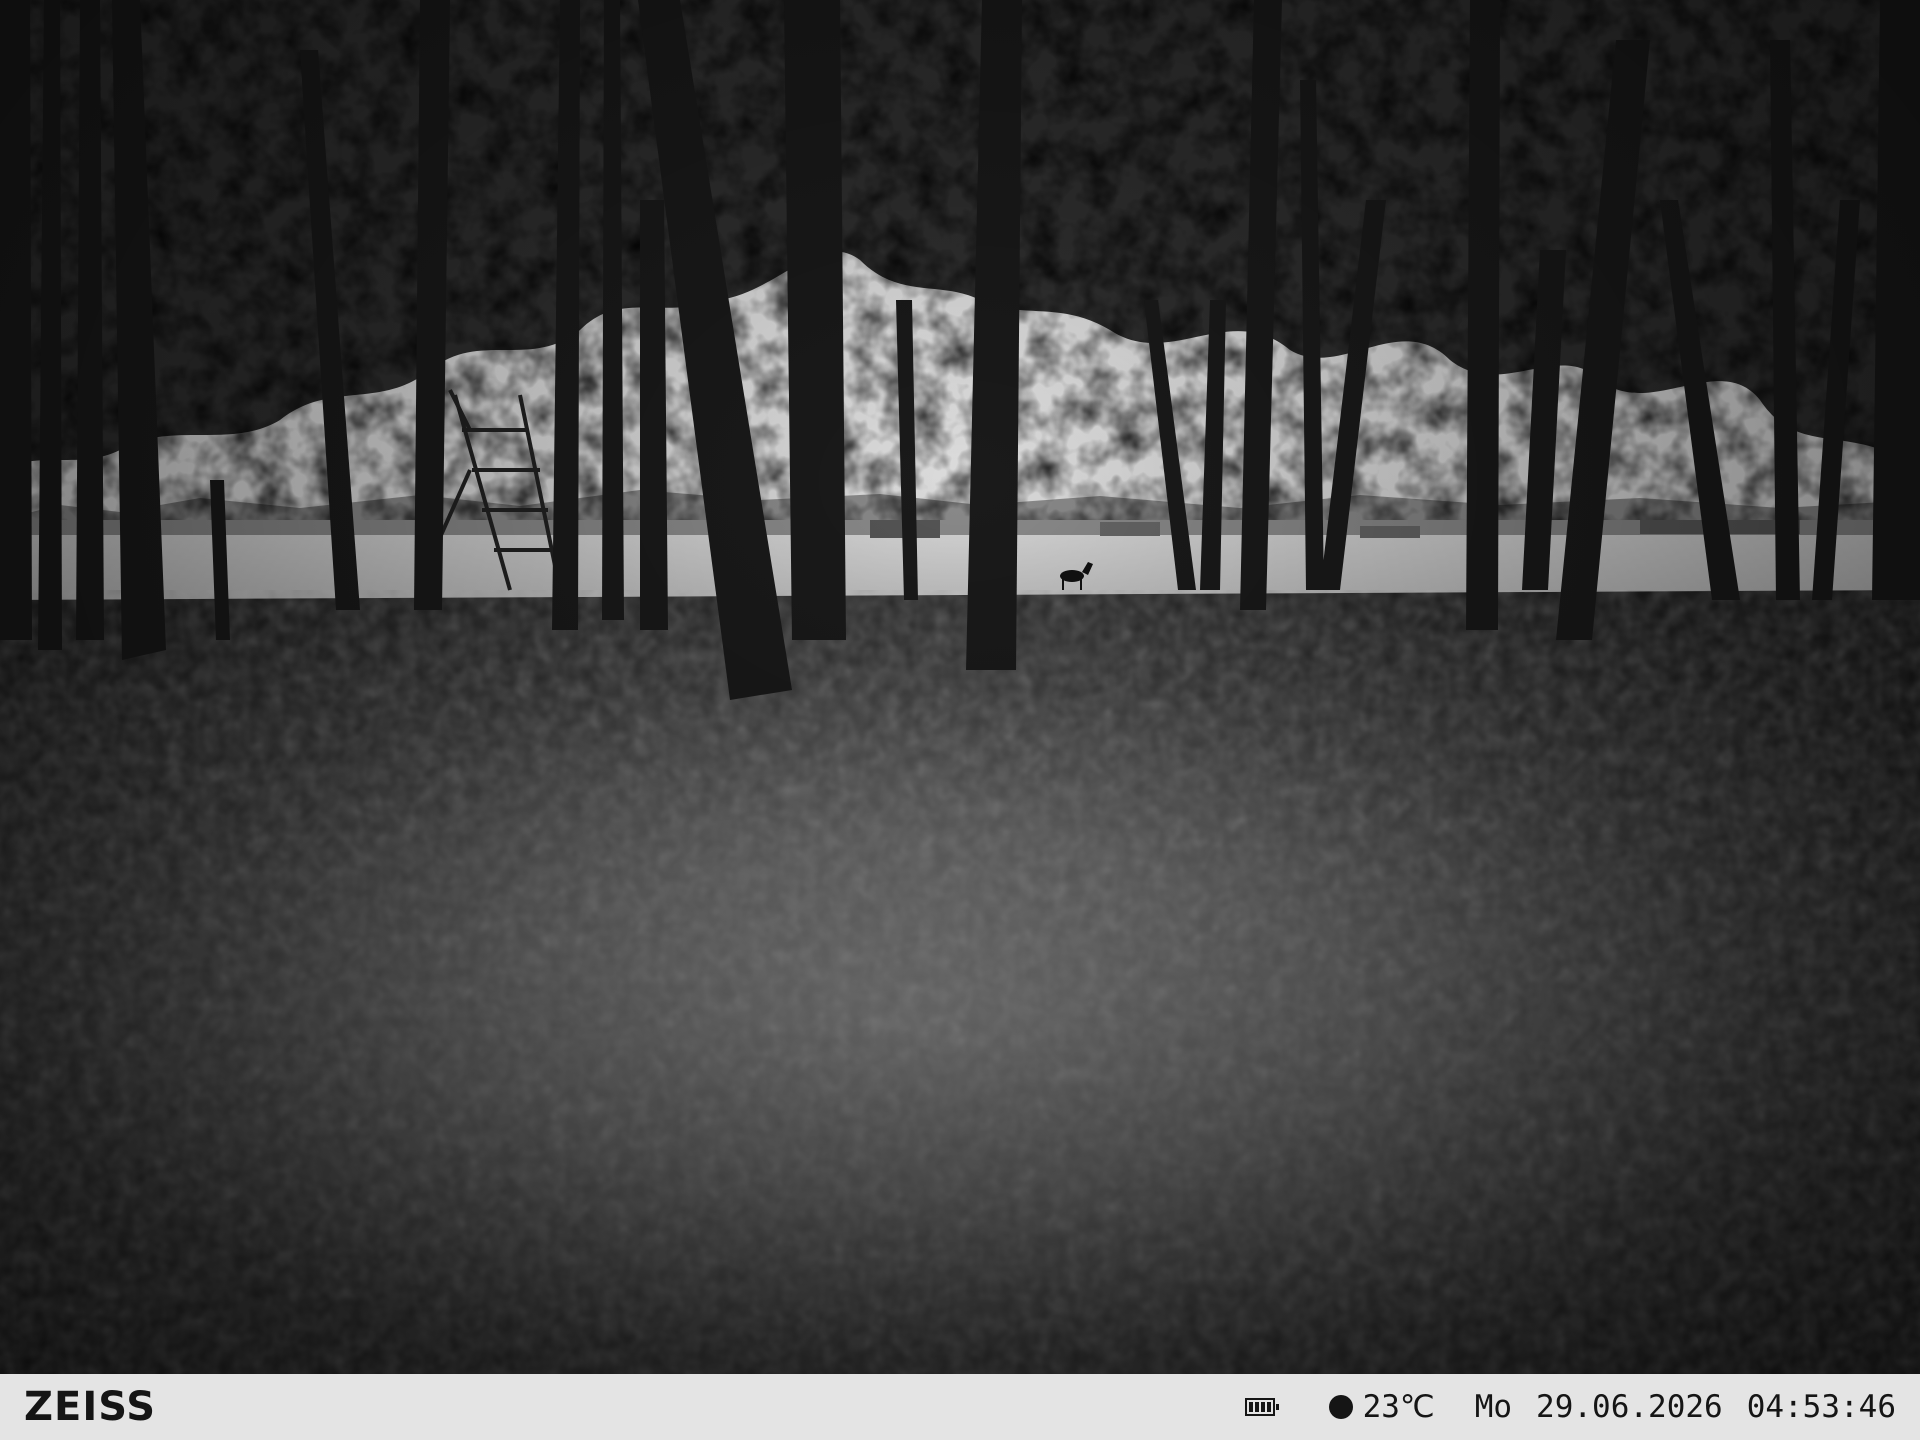 This screenshot has height=1440, width=1920. What do you see at coordinates (960, 1407) in the screenshot?
I see `camera-info-bar: ZEISS 23℃ Mo 29.06.2026 04:53:46` at bounding box center [960, 1407].